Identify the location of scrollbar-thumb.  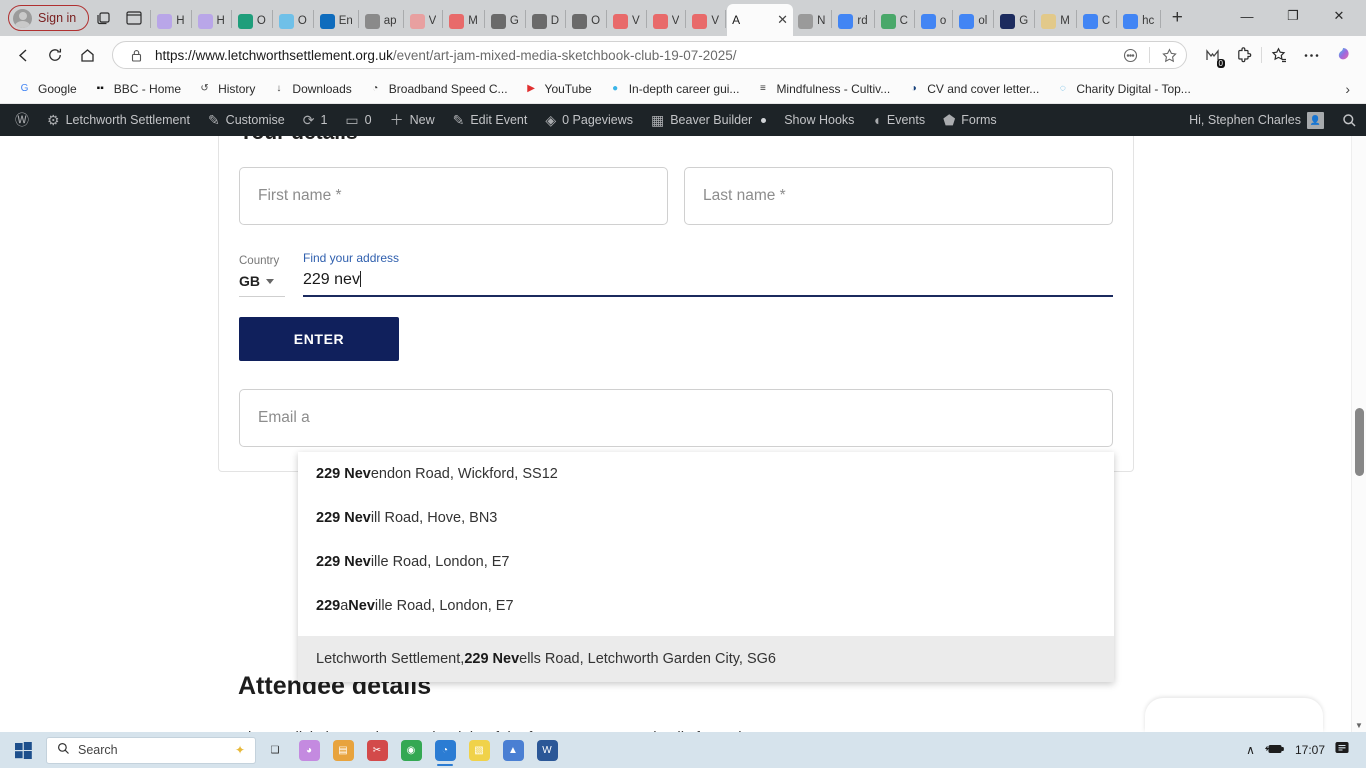
(1359, 442).